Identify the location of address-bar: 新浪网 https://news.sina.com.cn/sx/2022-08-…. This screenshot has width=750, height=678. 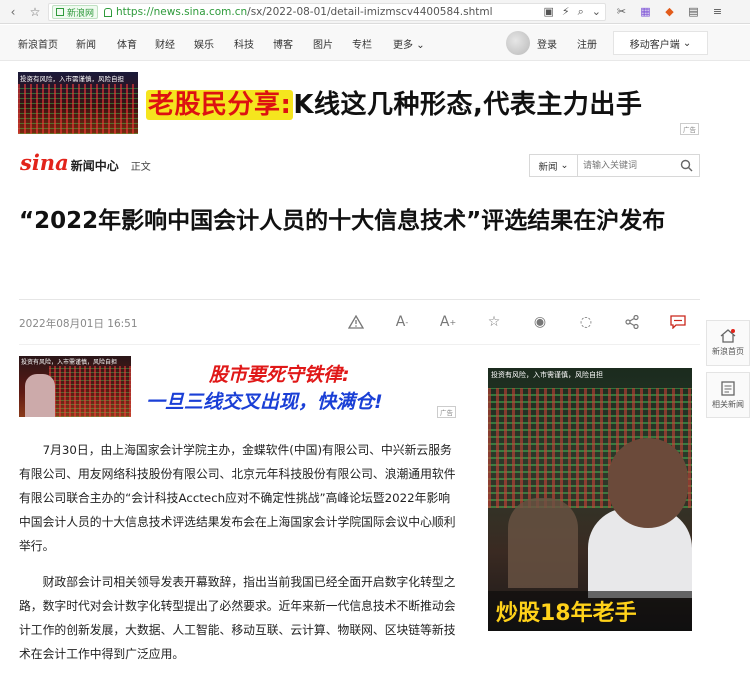
(327, 12).